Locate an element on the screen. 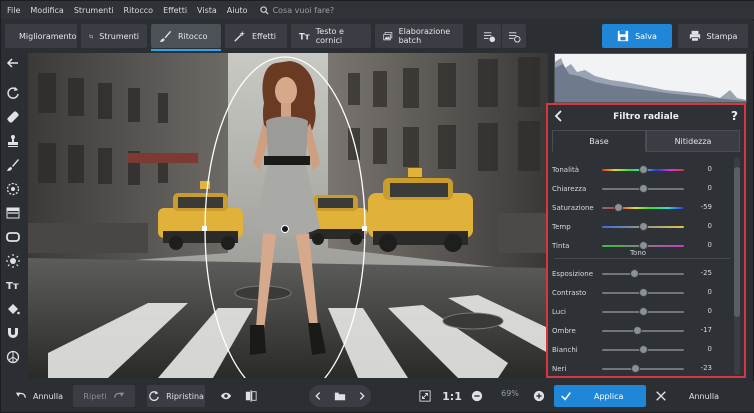 The image size is (754, 413). eye-icon is located at coordinates (226, 396).